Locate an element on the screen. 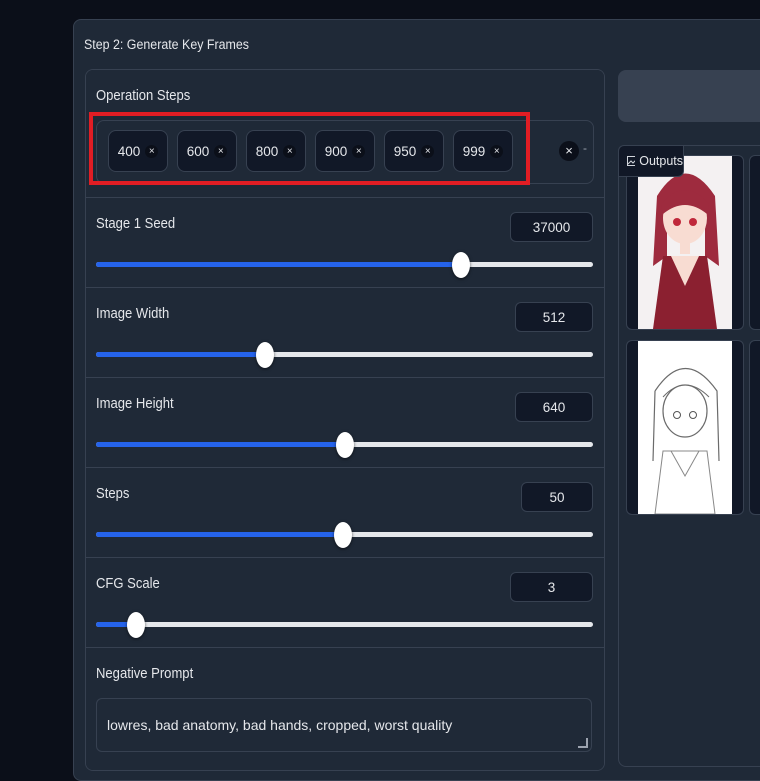 The width and height of the screenshot is (760, 781). anime-girl-sketch-image is located at coordinates (685, 427).